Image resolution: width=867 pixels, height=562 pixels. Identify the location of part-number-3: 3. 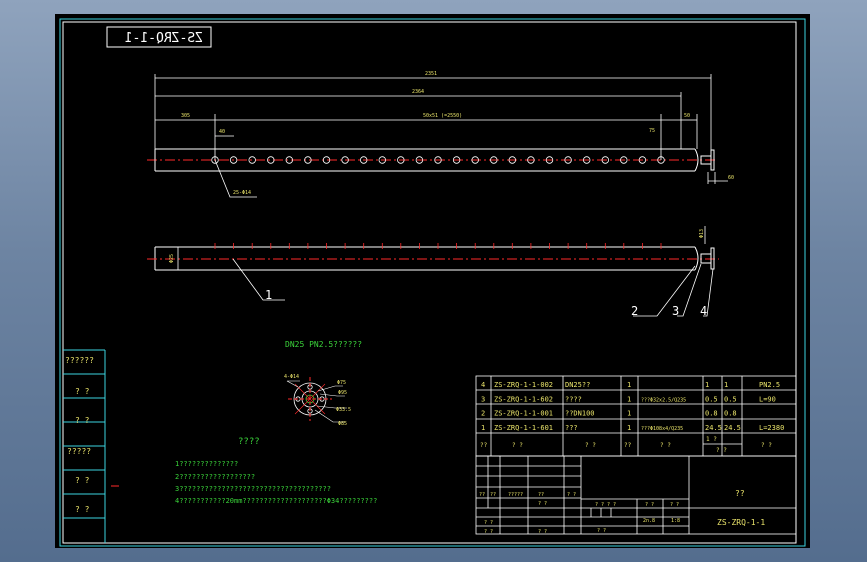
(675, 311).